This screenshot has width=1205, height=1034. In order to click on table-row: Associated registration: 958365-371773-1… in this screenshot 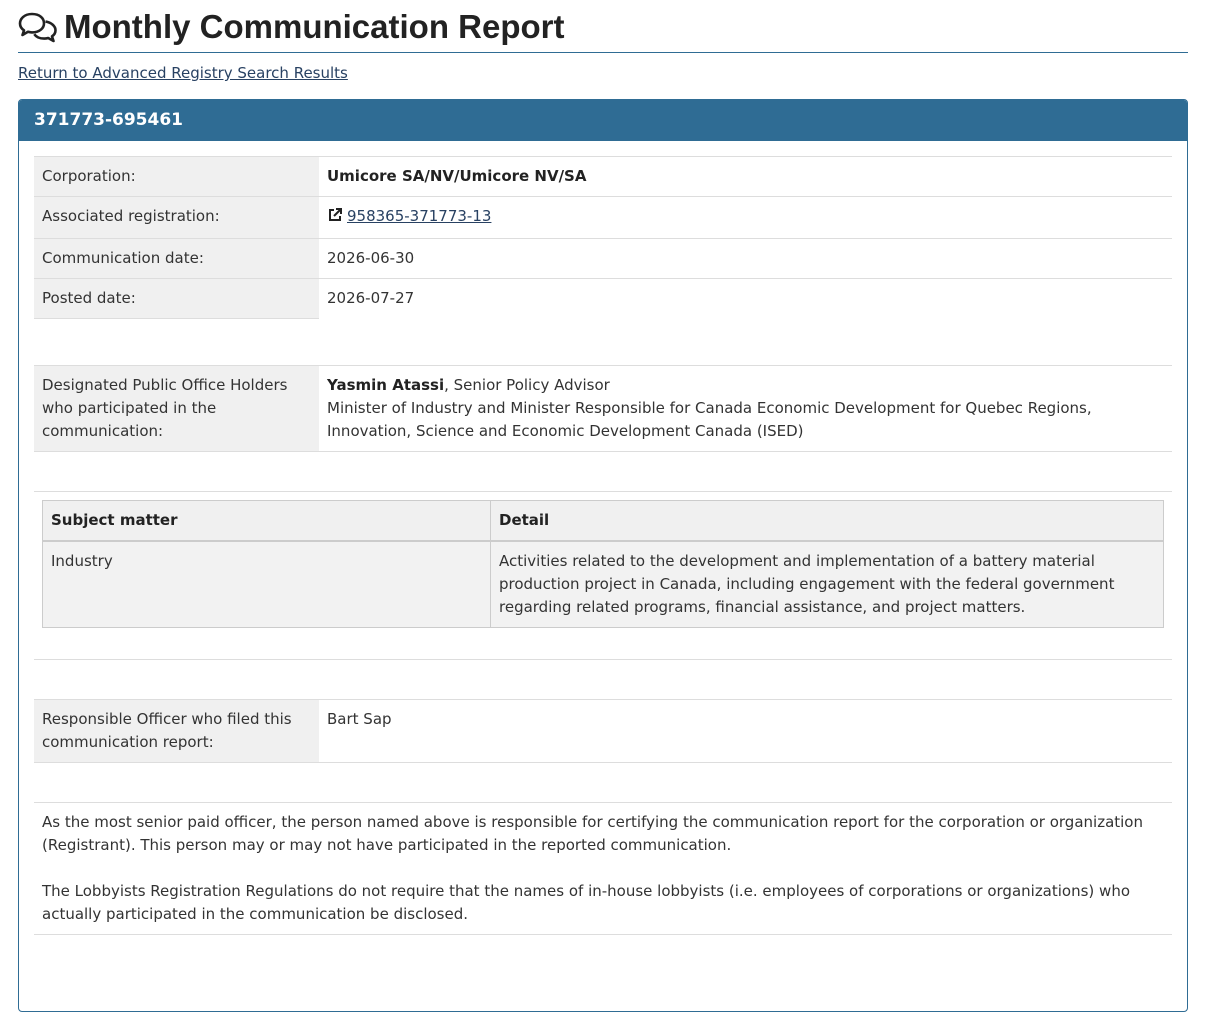, I will do `click(603, 217)`.